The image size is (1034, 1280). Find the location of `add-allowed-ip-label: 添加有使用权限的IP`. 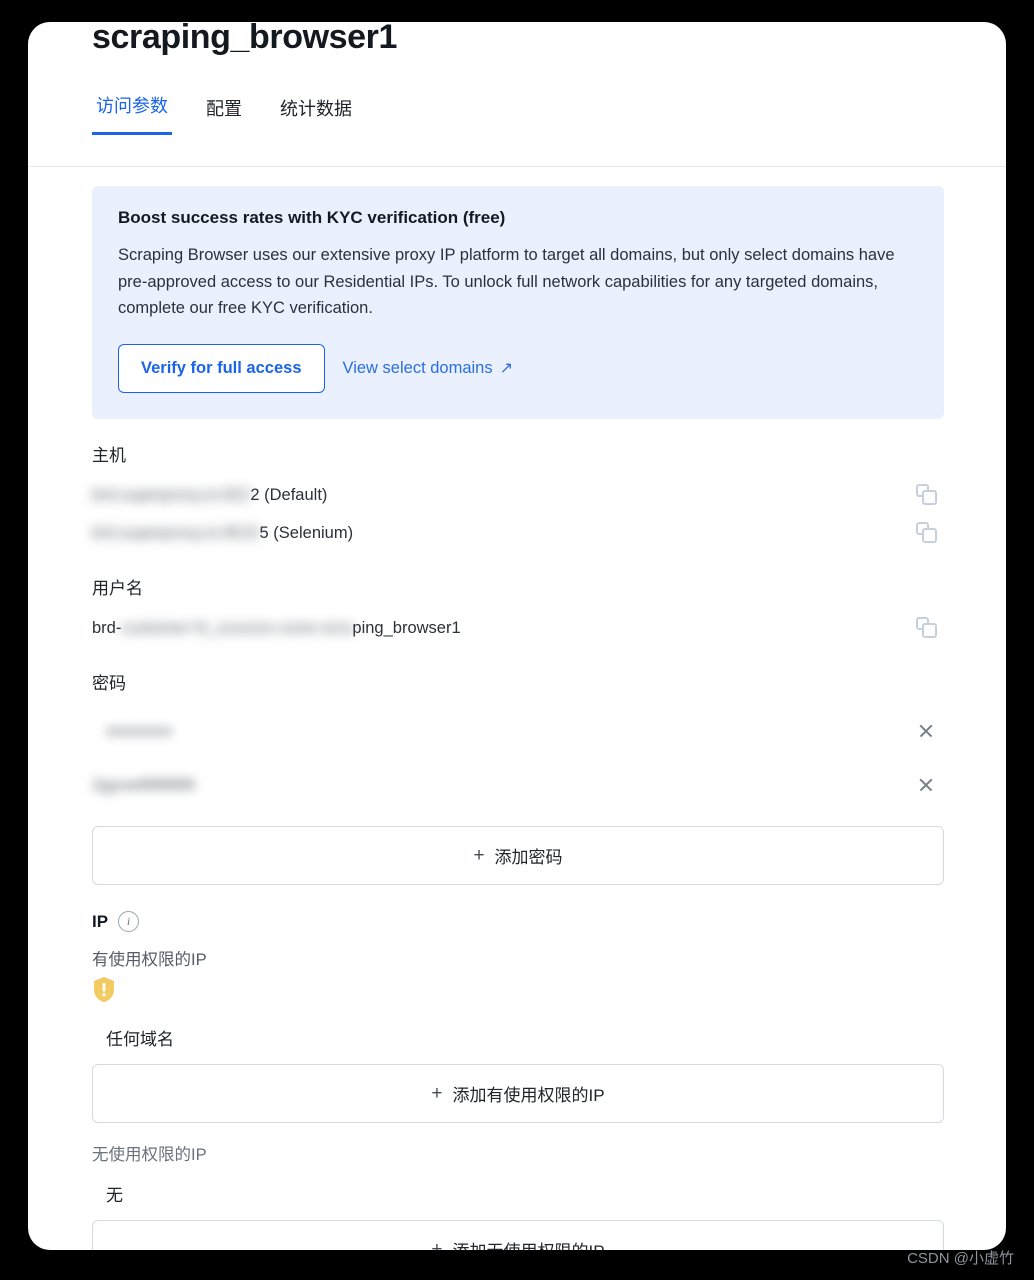

add-allowed-ip-label: 添加有使用权限的IP is located at coordinates (528, 1096).